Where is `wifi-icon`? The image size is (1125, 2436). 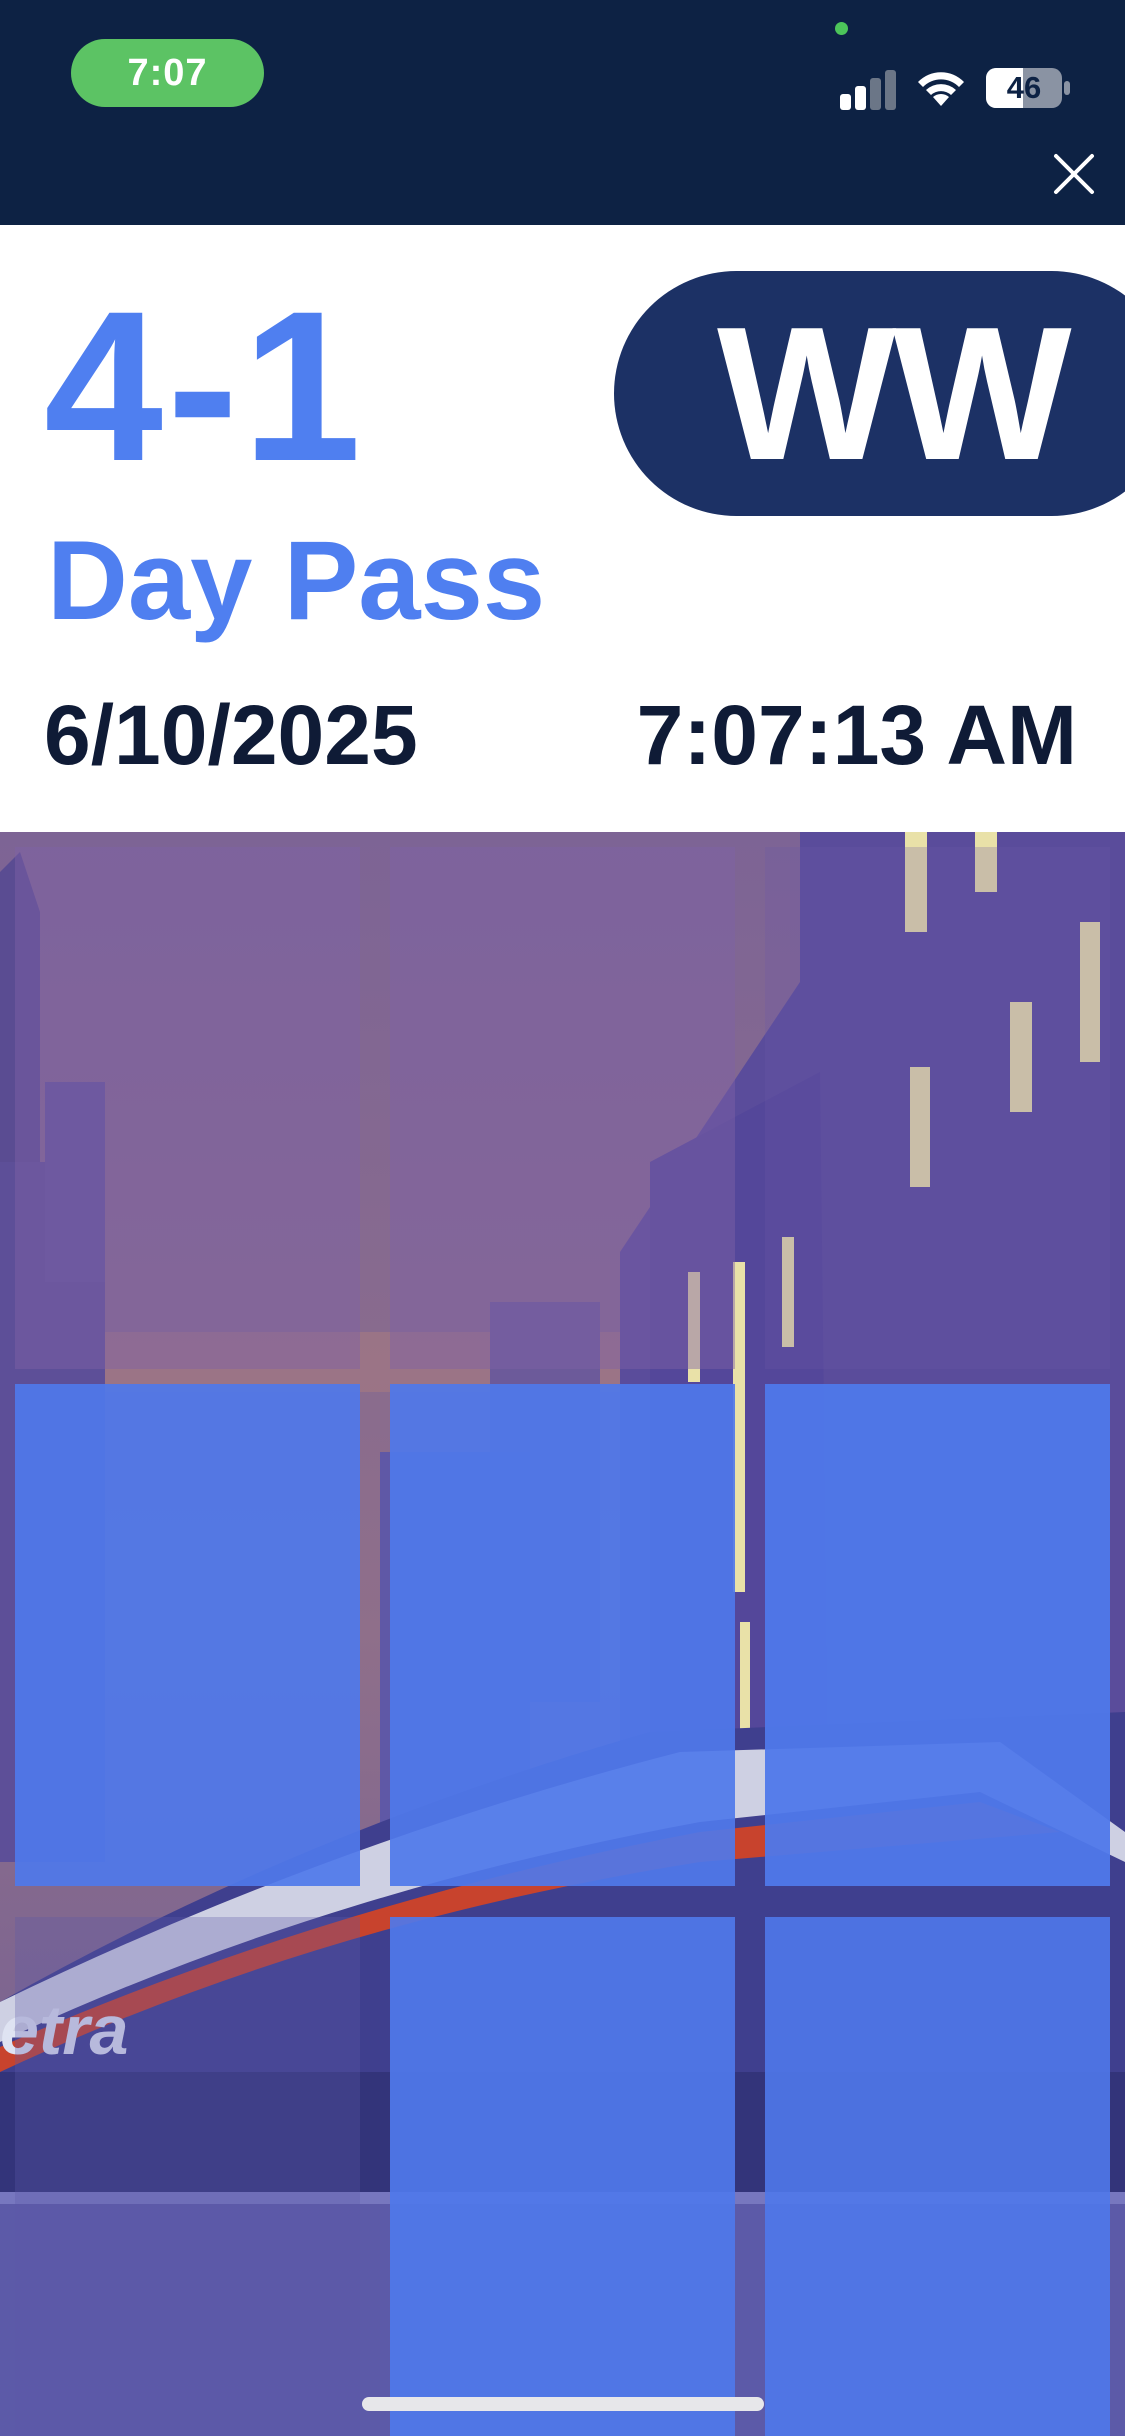 wifi-icon is located at coordinates (941, 89).